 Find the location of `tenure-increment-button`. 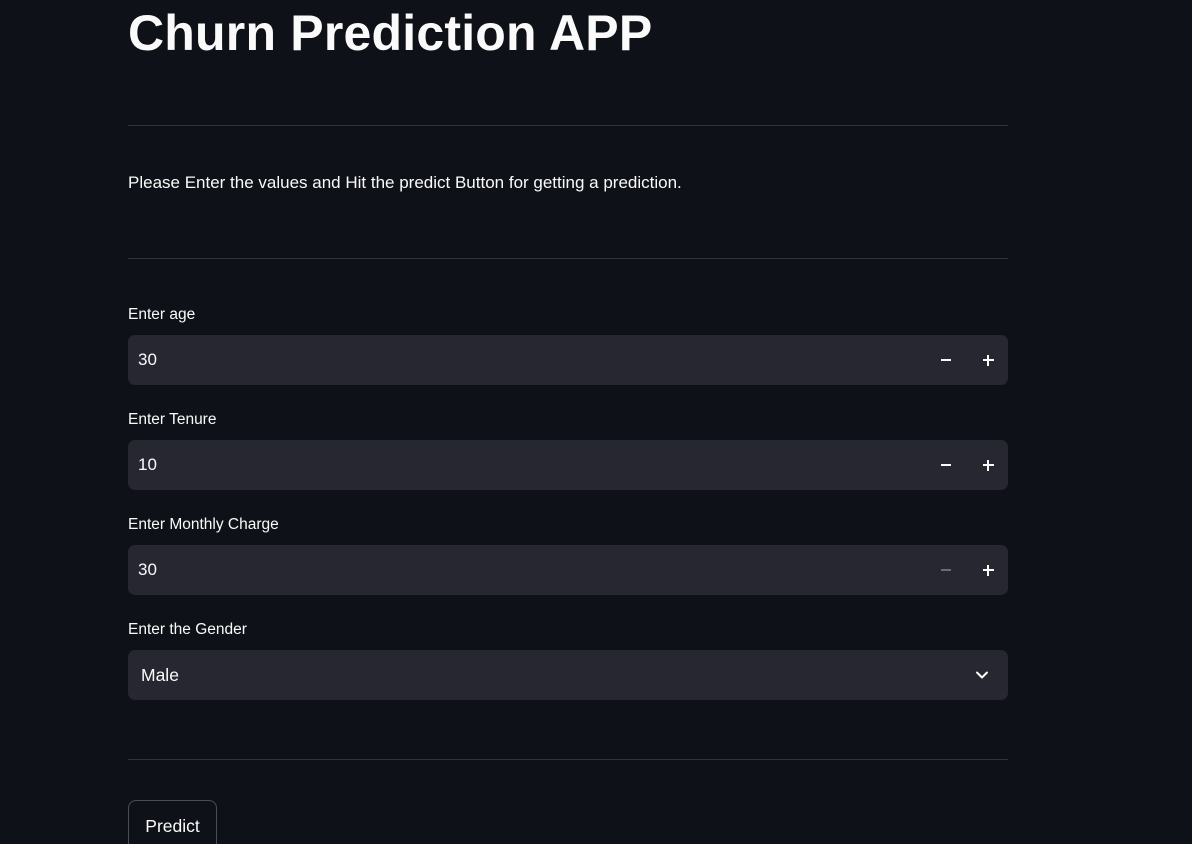

tenure-increment-button is located at coordinates (988, 465).